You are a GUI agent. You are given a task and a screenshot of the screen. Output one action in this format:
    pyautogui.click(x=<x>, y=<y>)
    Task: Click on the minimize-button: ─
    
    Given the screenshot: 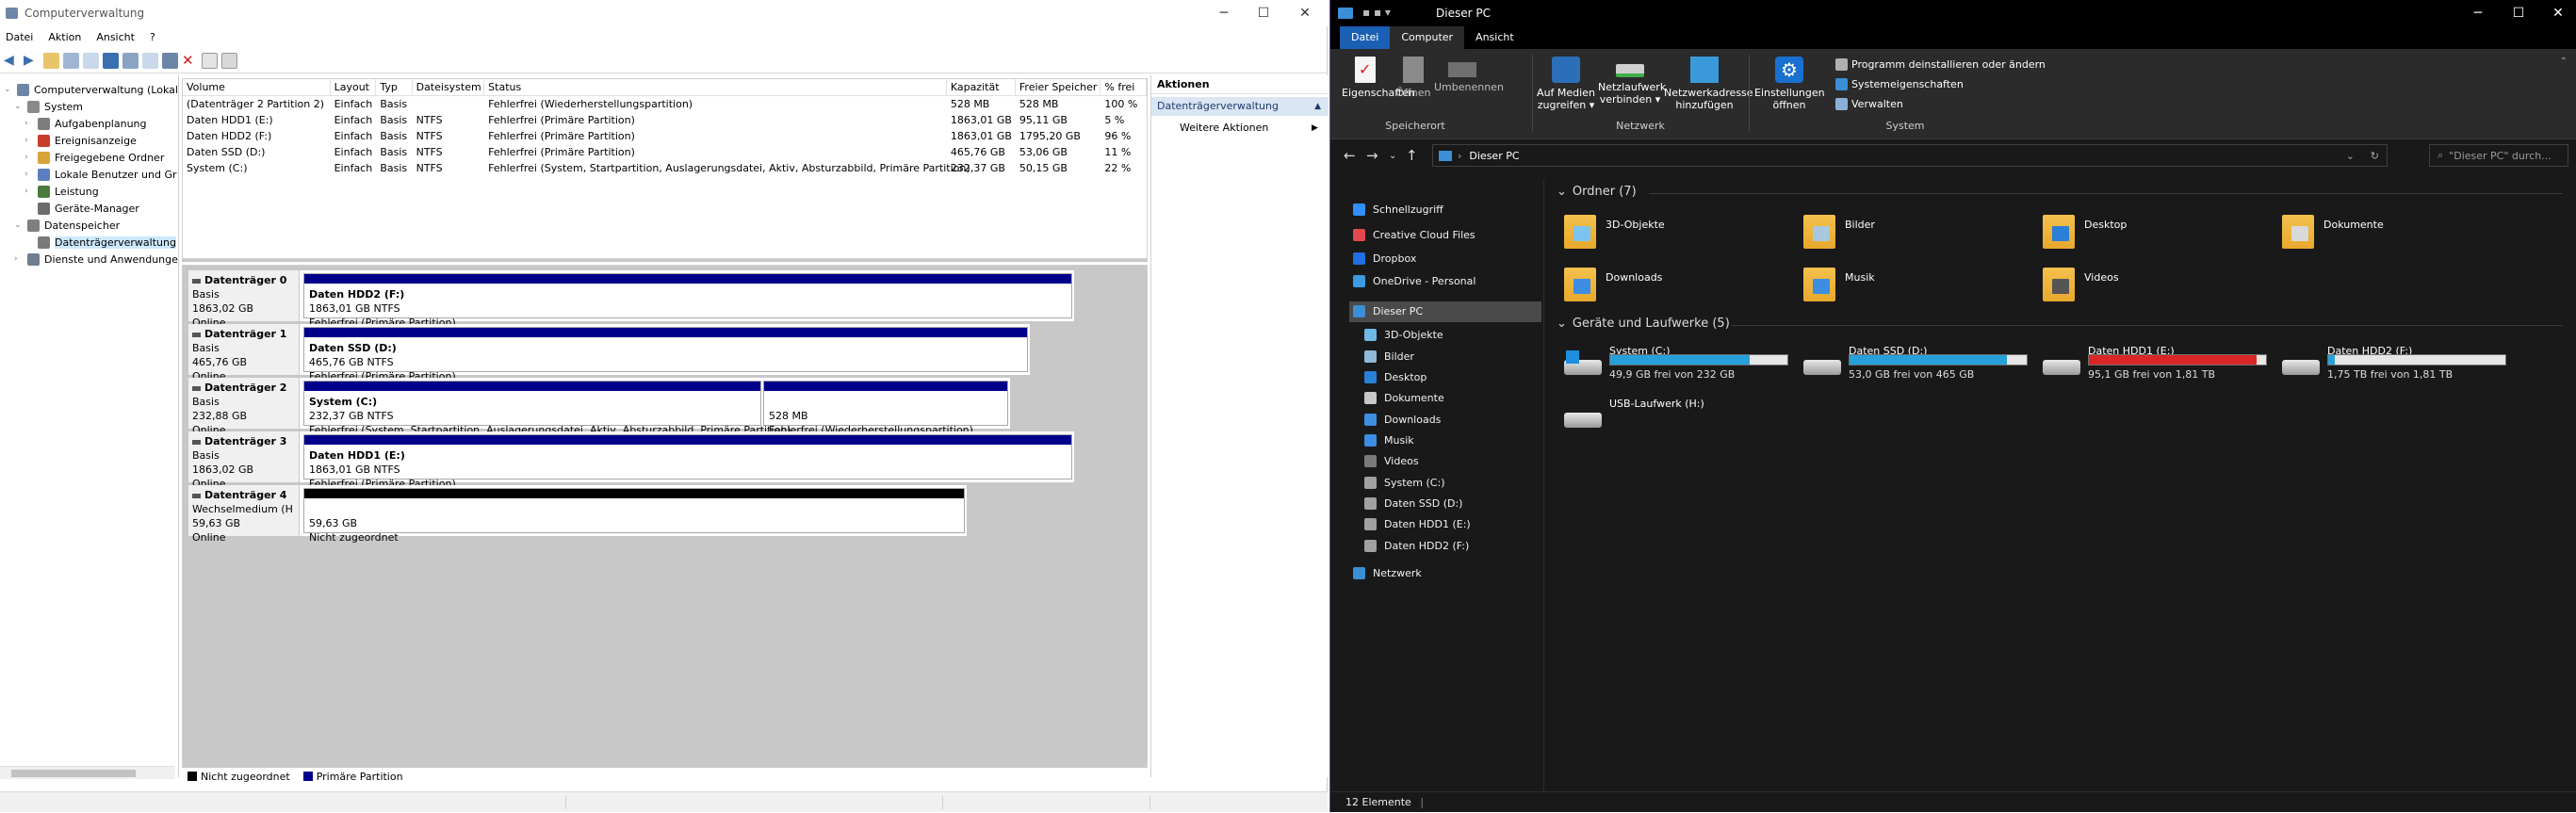 What is the action you would take?
    pyautogui.click(x=1224, y=13)
    